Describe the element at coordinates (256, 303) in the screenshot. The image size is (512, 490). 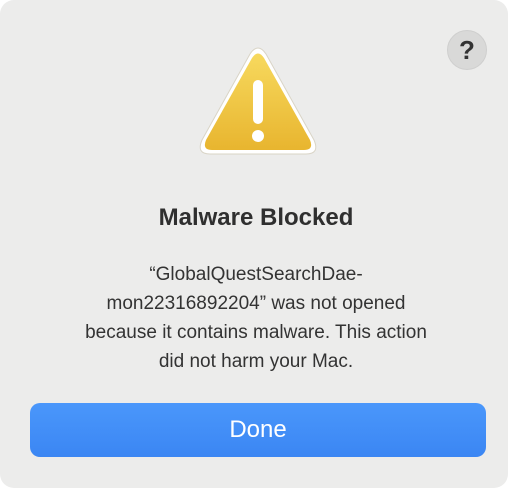
I see `message-line: mon22316892204” was not opened` at that location.